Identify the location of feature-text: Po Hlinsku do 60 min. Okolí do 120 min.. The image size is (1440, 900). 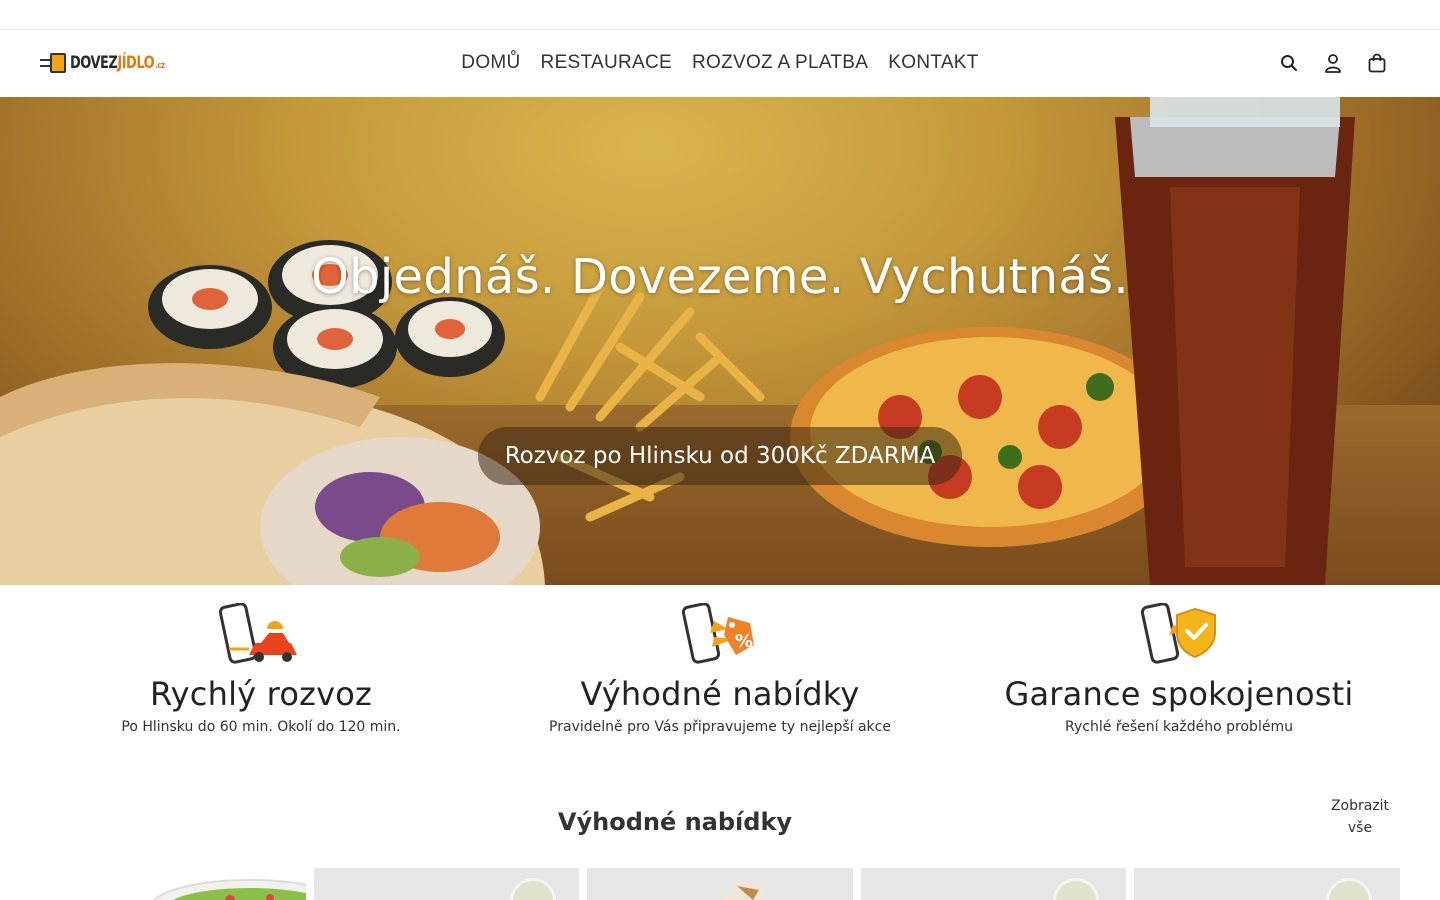
(261, 727).